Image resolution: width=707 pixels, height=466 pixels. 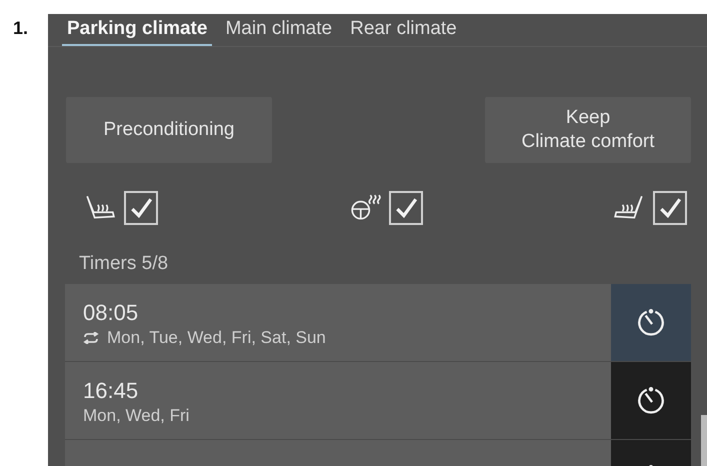 I want to click on timer-row: 16:45 Mon, Wed, Fri, so click(x=378, y=401).